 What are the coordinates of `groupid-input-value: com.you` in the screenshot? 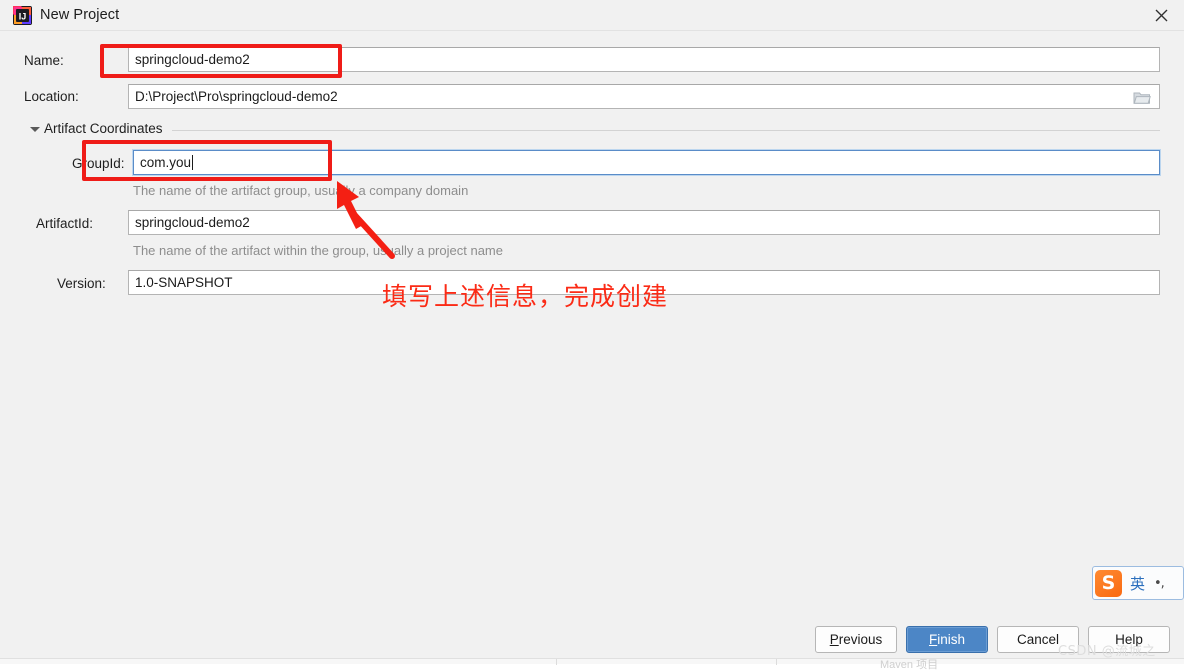 It's located at (166, 162).